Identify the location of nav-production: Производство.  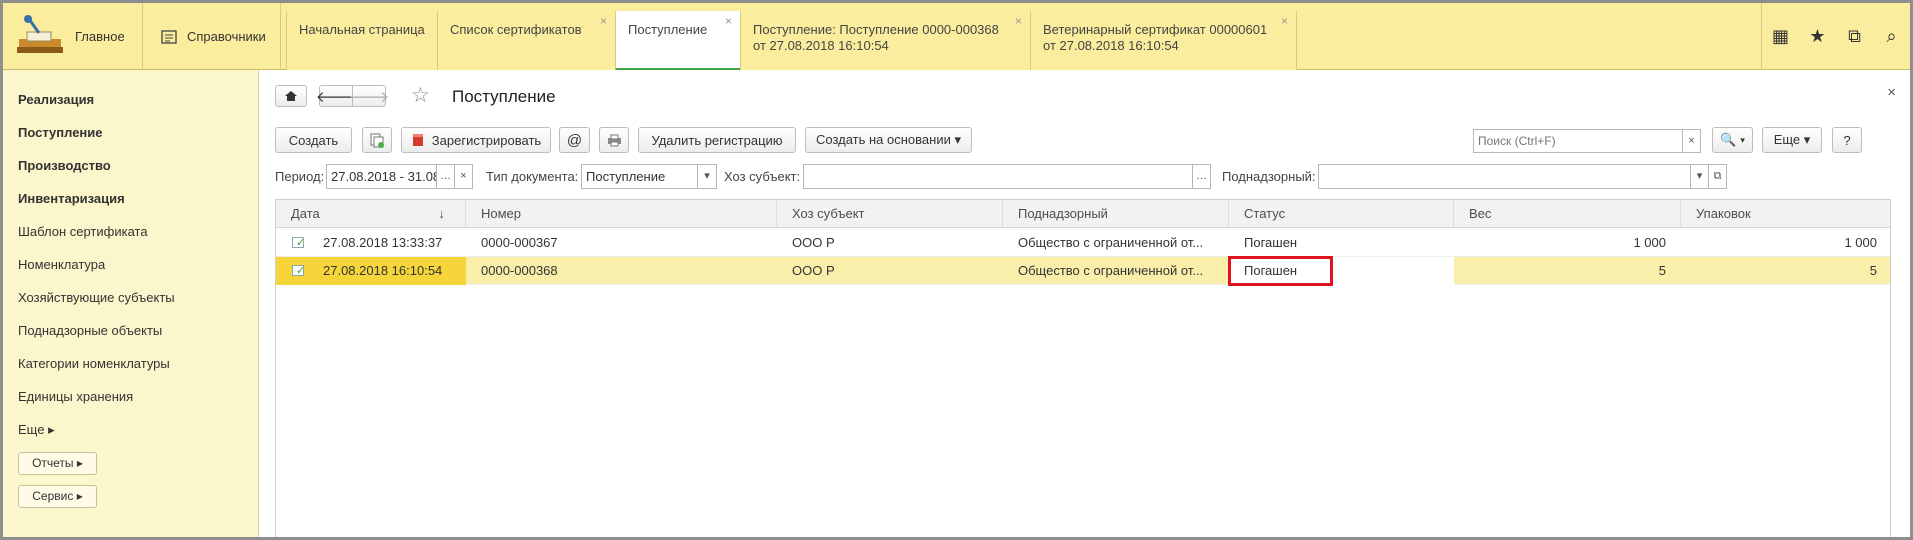
(64, 165).